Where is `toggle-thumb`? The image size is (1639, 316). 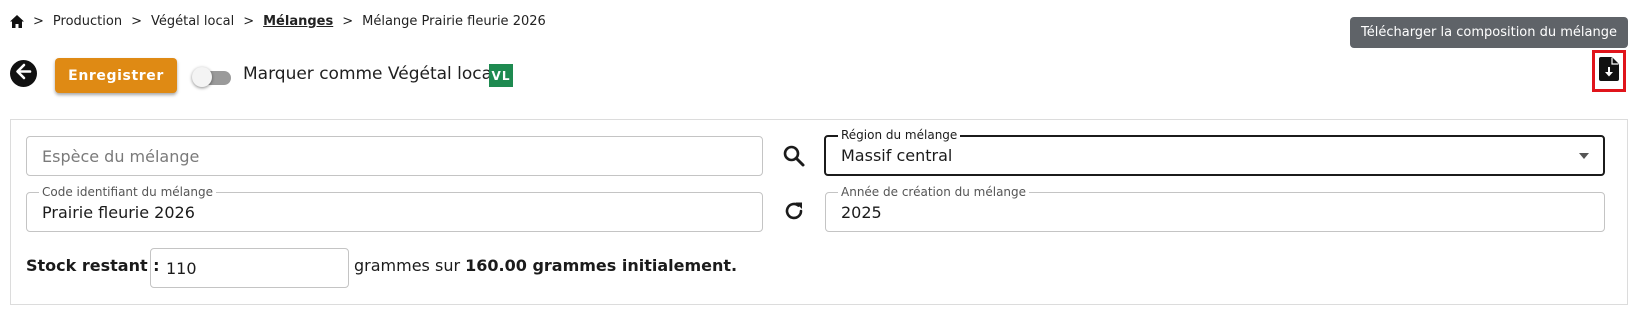
toggle-thumb is located at coordinates (202, 77).